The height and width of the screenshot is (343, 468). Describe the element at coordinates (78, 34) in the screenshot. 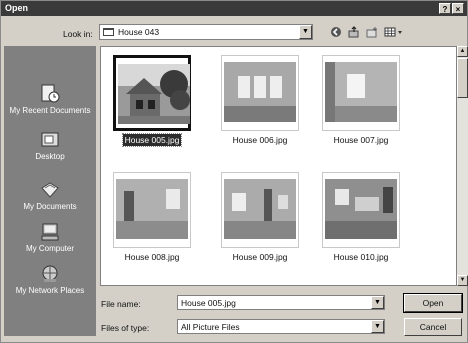

I see `look-in-label: Look in:` at that location.